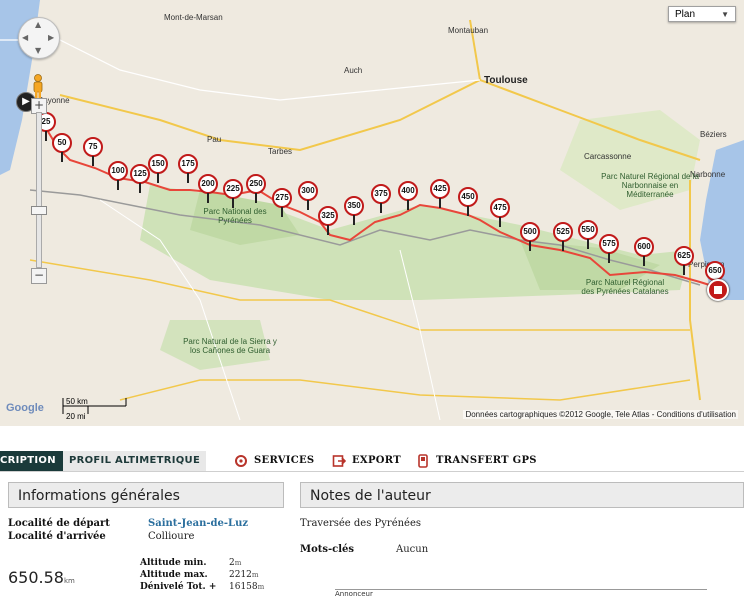 The image size is (744, 598). I want to click on pan-down-icon: ▼, so click(38, 51).